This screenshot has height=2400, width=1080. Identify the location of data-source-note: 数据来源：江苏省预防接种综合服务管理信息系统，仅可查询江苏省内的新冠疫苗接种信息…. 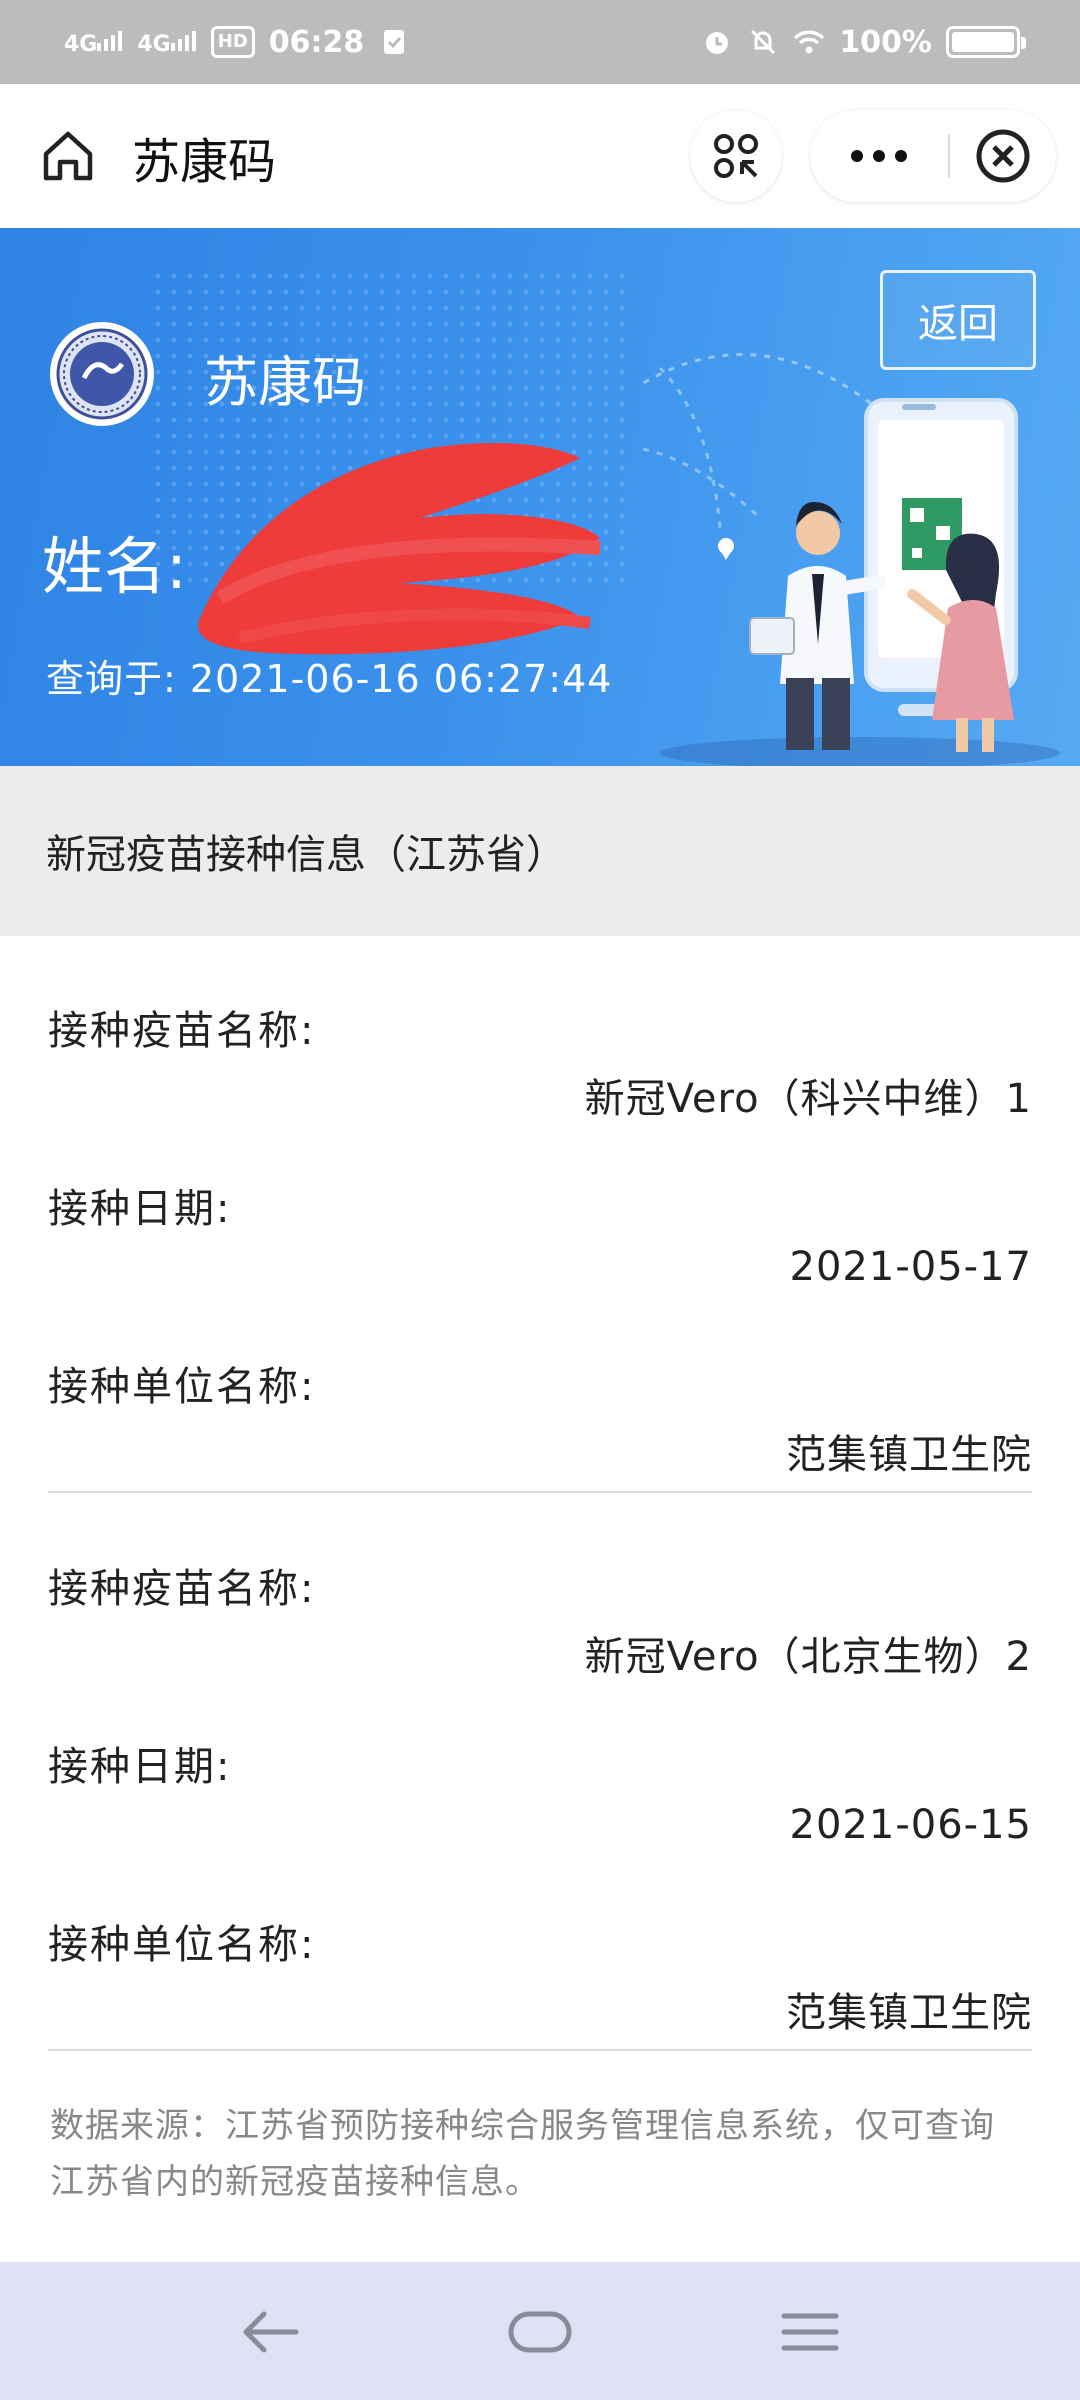
(522, 2154).